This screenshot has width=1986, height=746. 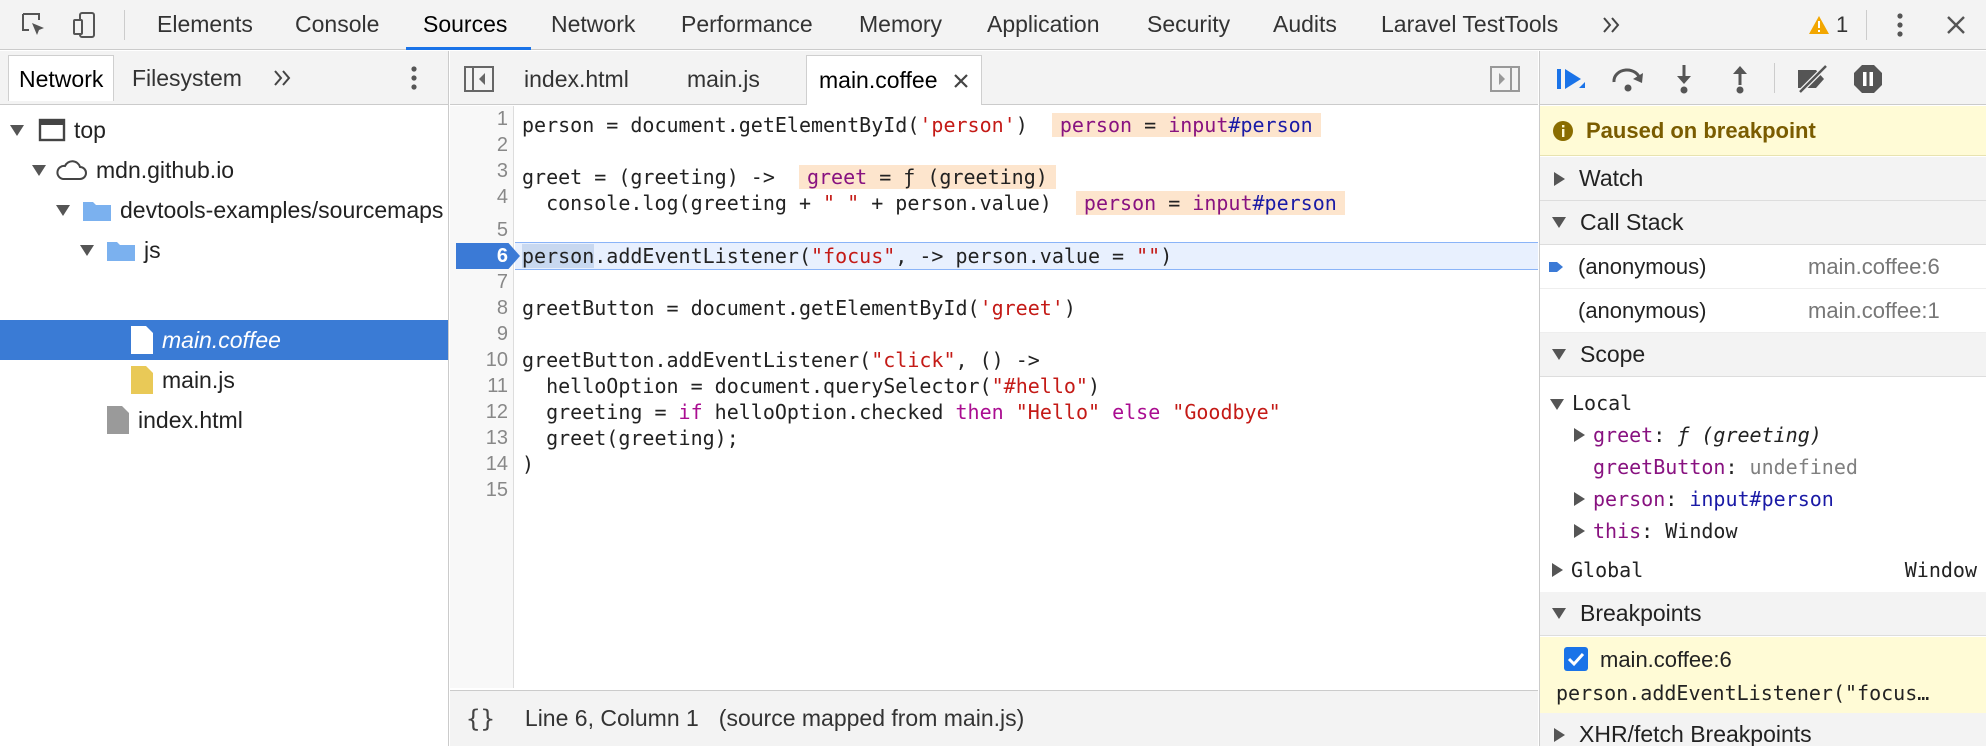 I want to click on frame-location: main.coffee:1, so click(x=1874, y=310).